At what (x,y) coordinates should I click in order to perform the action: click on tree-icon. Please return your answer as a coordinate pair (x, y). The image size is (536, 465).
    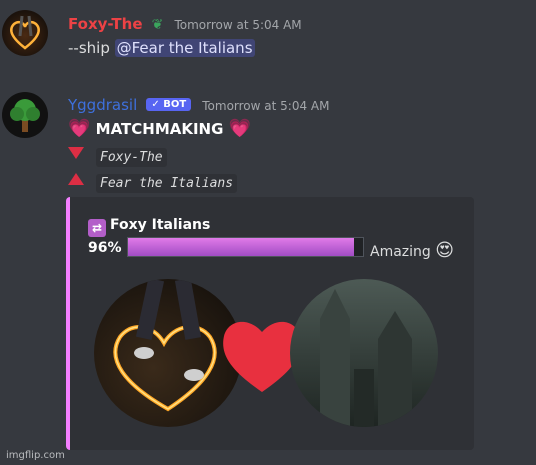
    Looking at the image, I should click on (25, 115).